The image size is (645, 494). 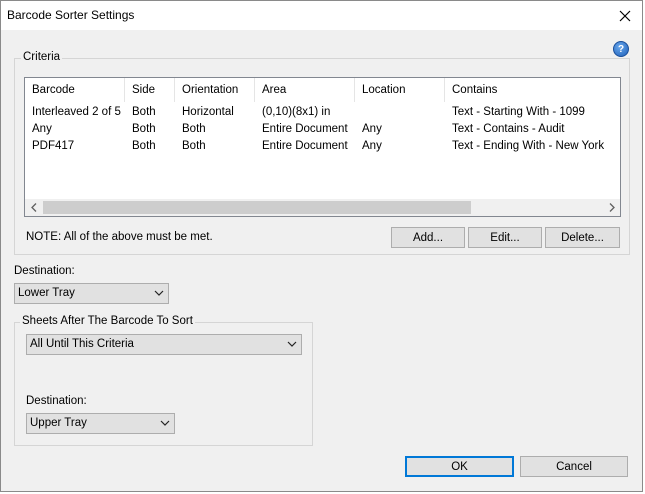 I want to click on cell-contains: Text - Ending With - New York, so click(x=528, y=146).